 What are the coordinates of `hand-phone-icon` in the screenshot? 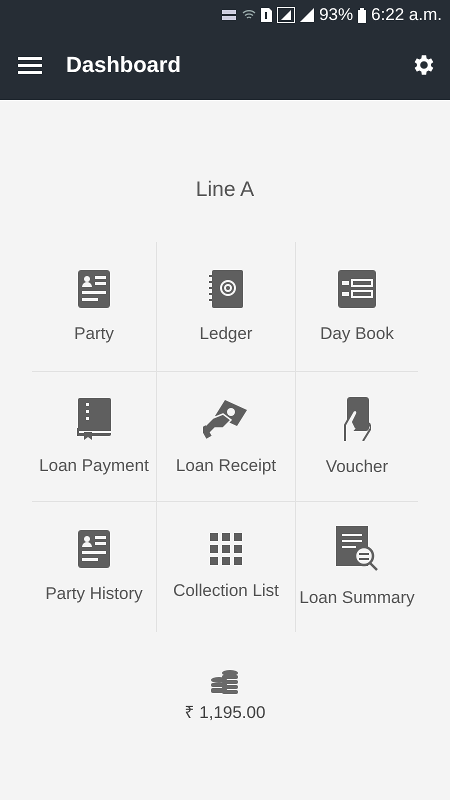 It's located at (357, 418).